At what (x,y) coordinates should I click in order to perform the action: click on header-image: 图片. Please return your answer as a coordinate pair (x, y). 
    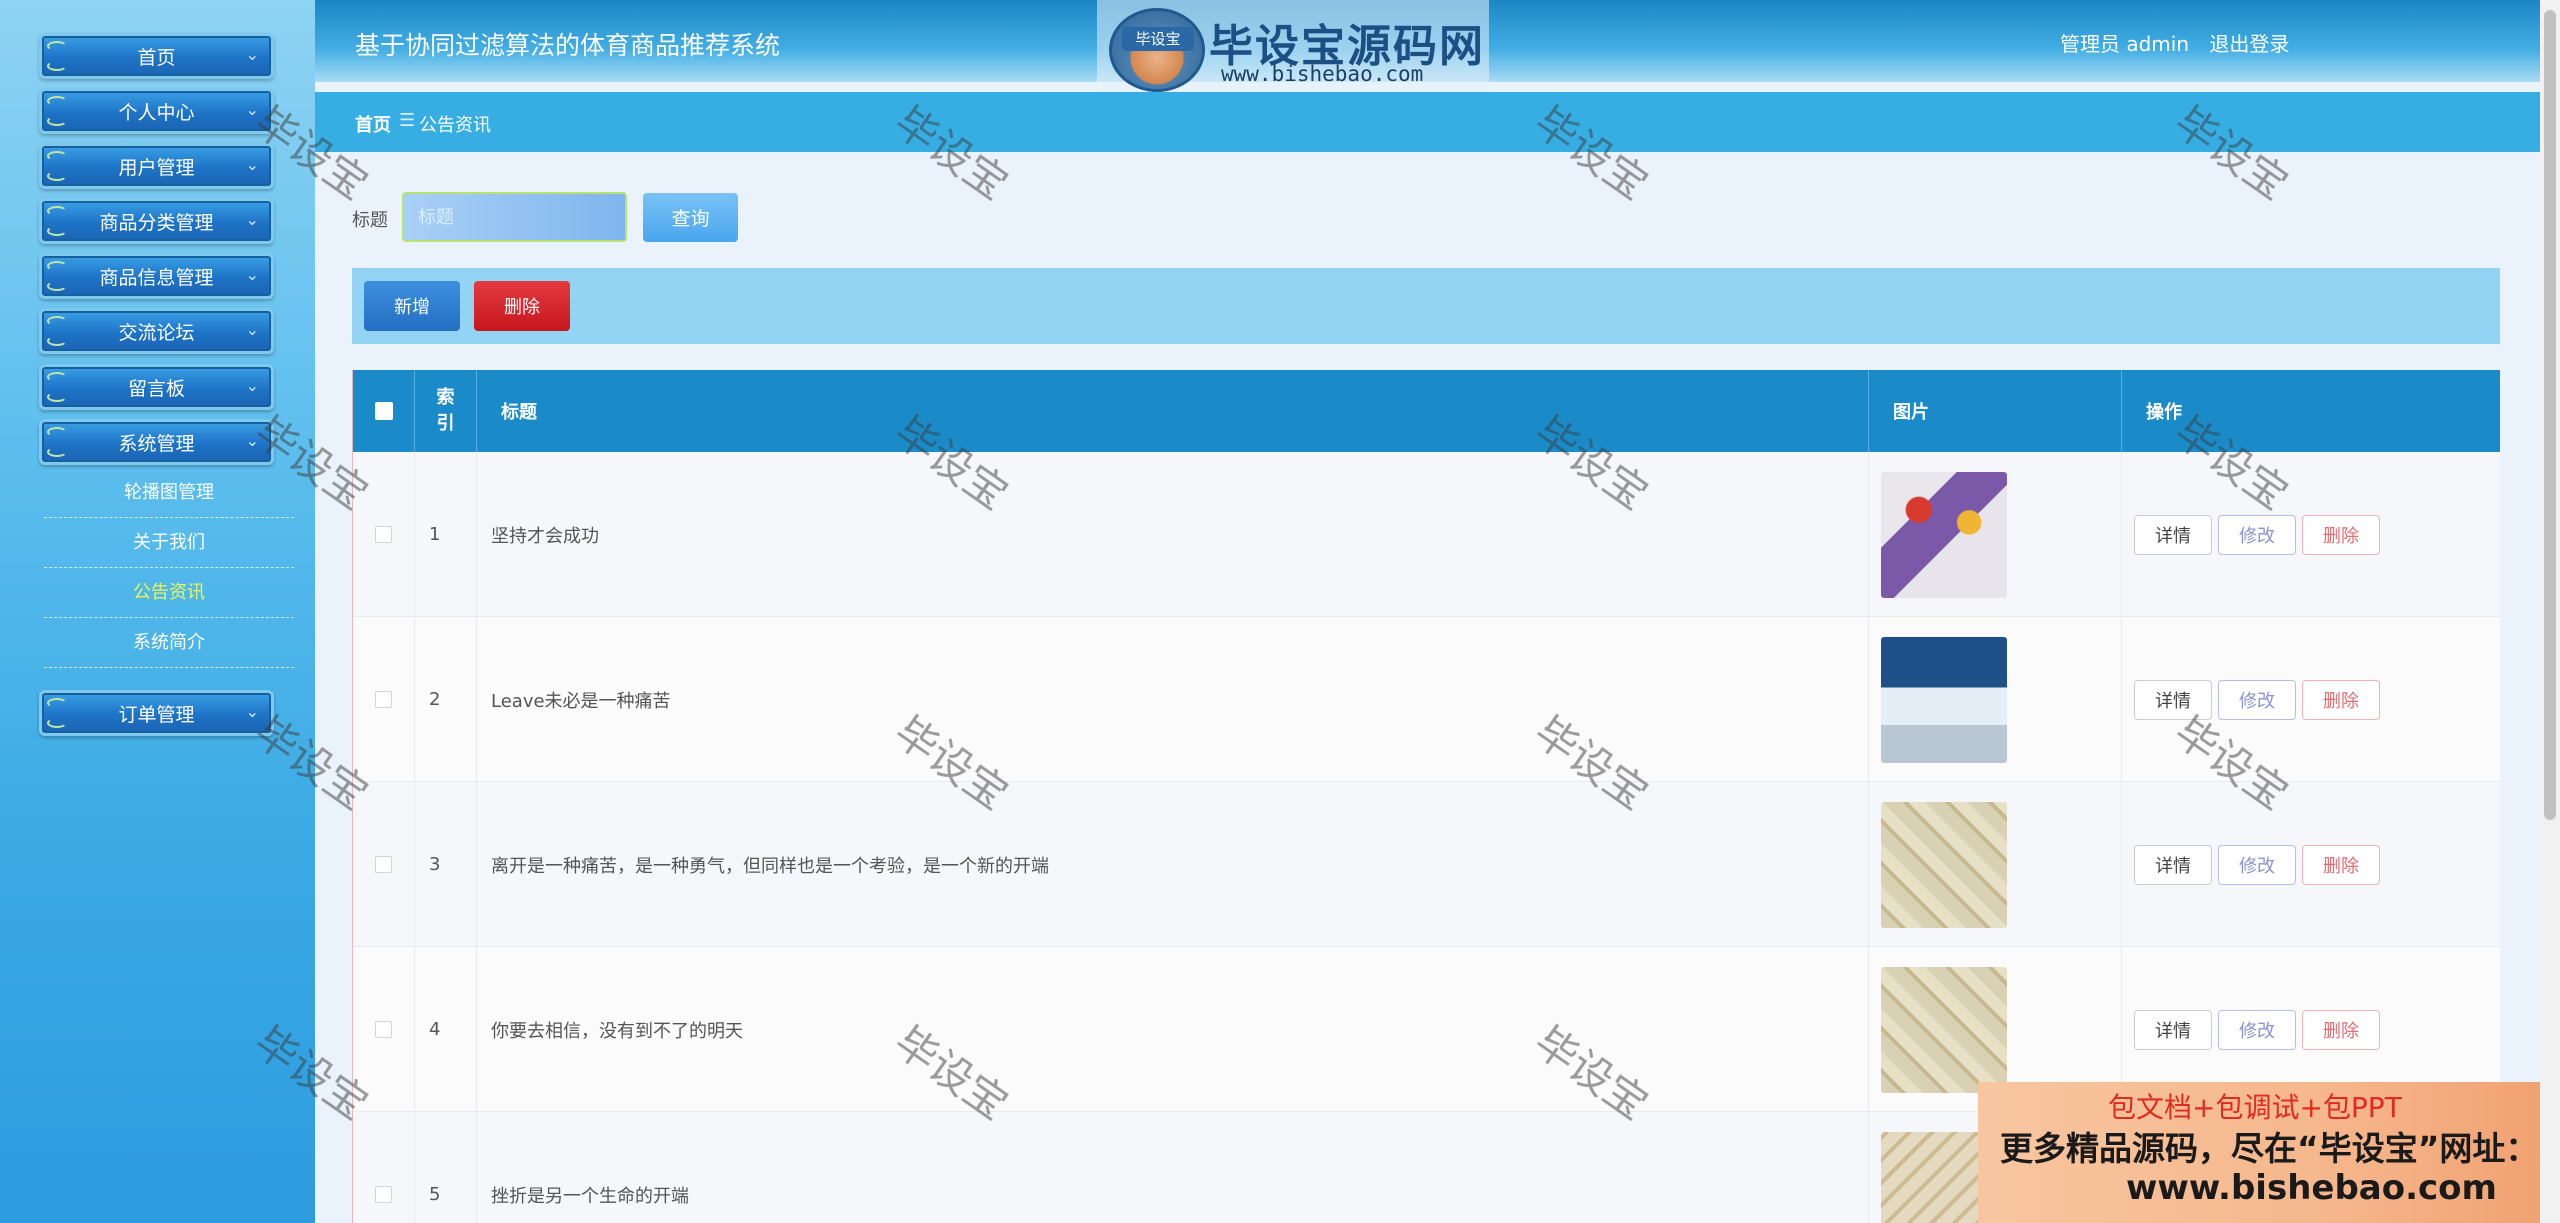
    Looking at the image, I should click on (1995, 411).